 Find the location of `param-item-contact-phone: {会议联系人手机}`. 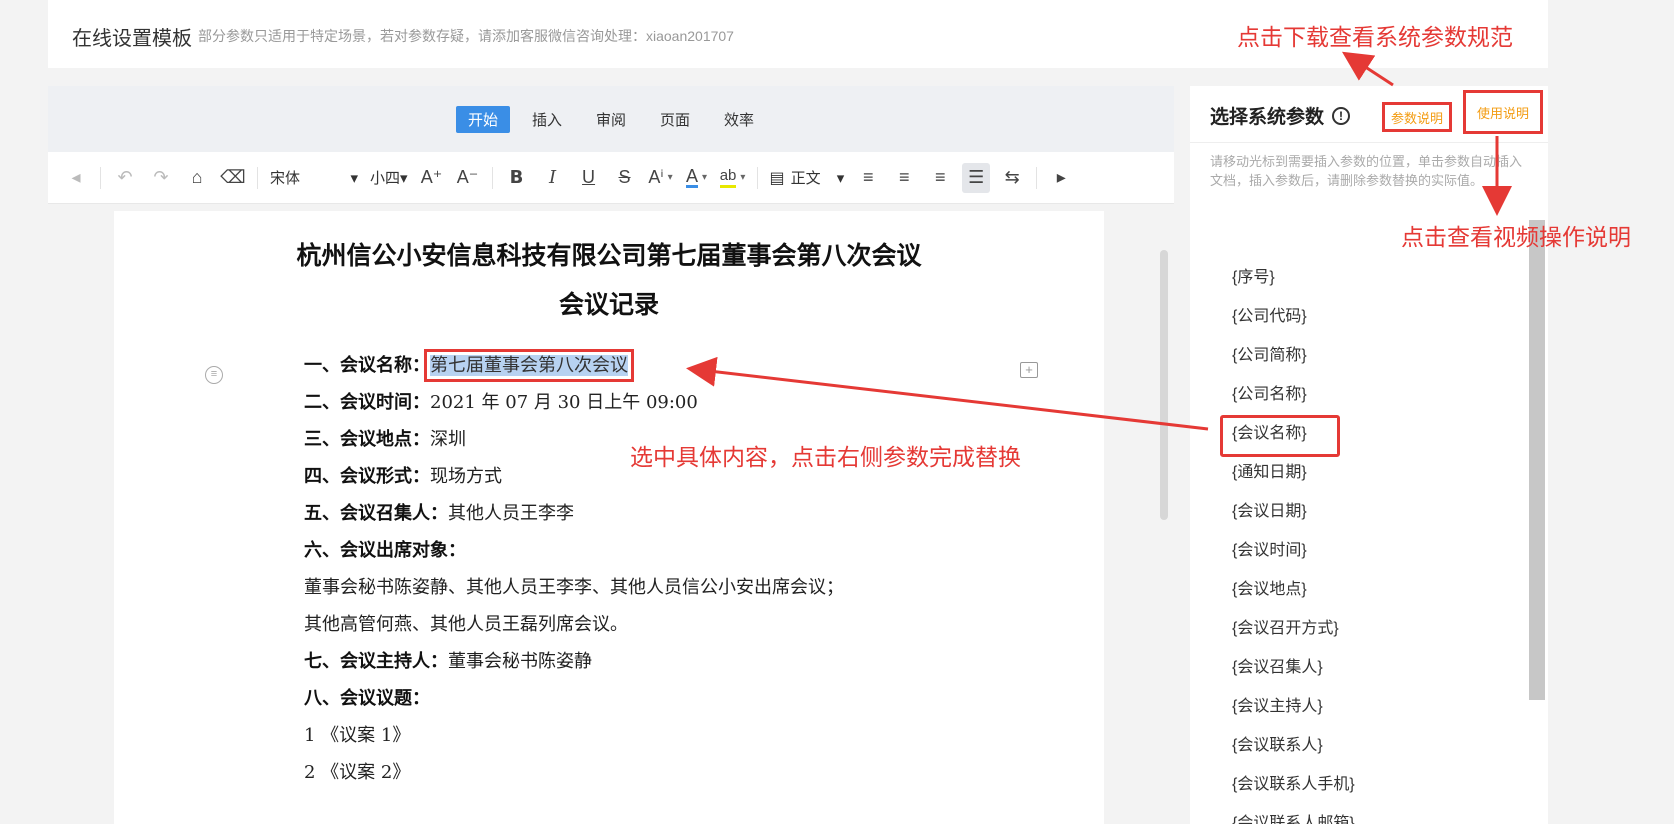

param-item-contact-phone: {会议联系人手机} is located at coordinates (1292, 784).